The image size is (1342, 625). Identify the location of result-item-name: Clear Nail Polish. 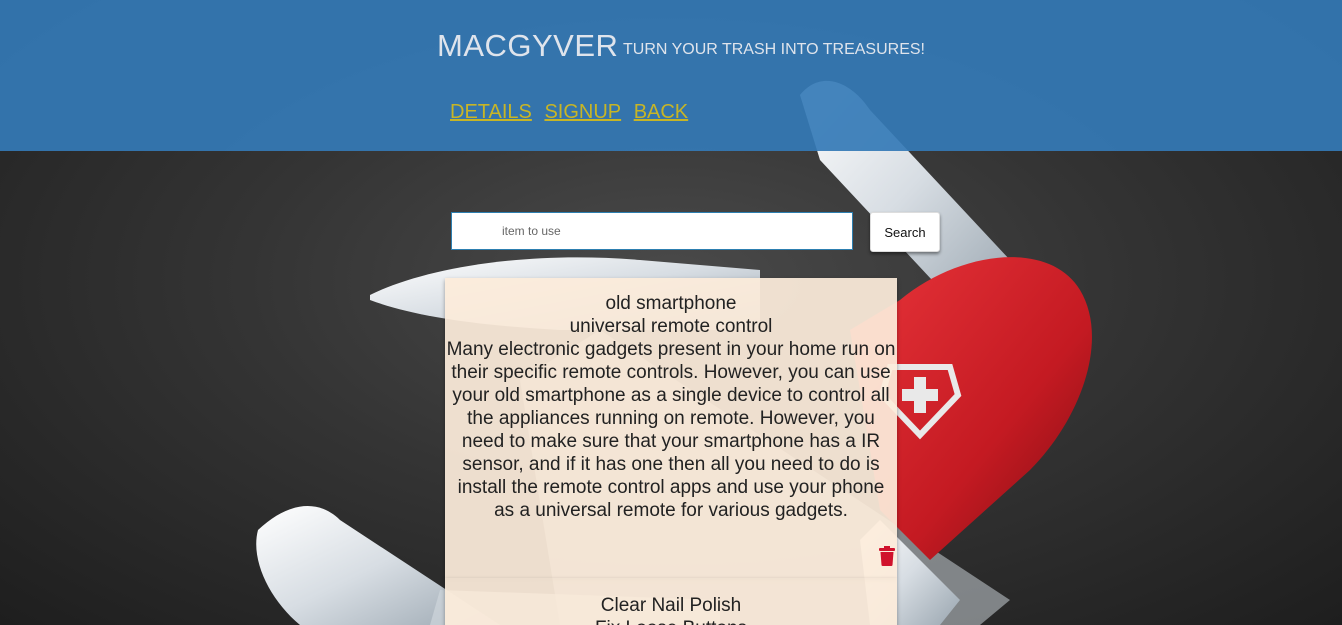
(671, 605).